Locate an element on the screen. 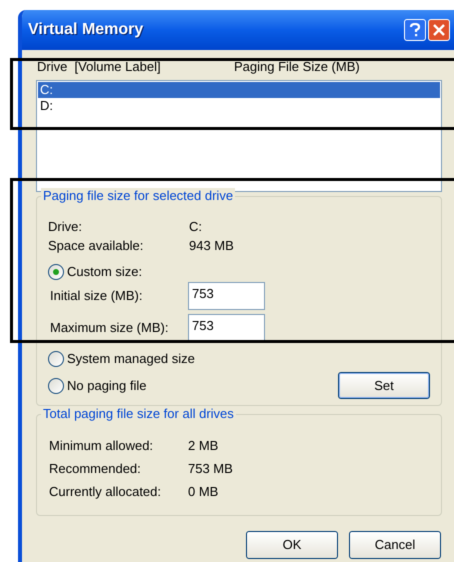  window-title: Virtual Memory is located at coordinates (86, 30).